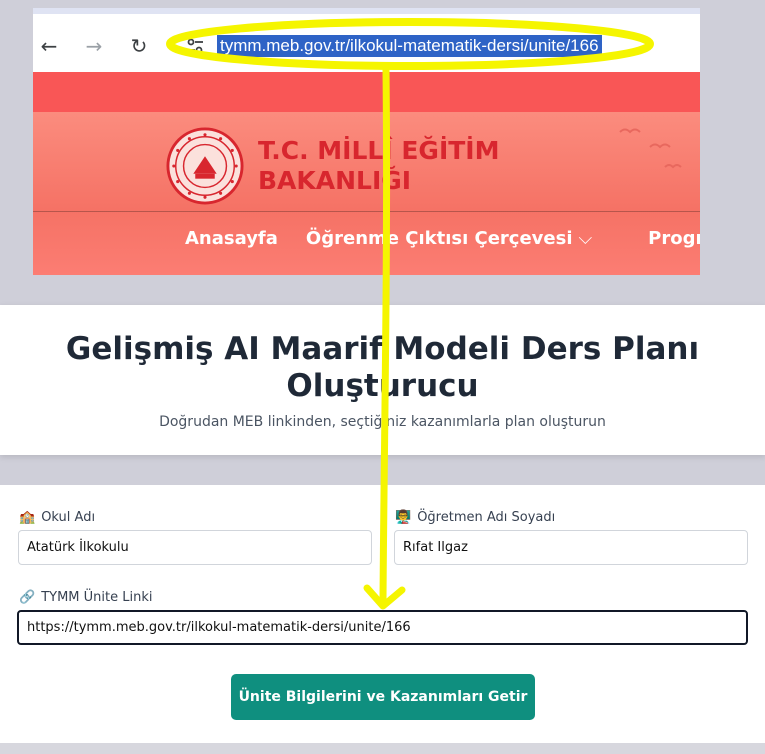 The image size is (765, 754). Describe the element at coordinates (585, 238) in the screenshot. I see `chevron-down-icon: ⌵` at that location.